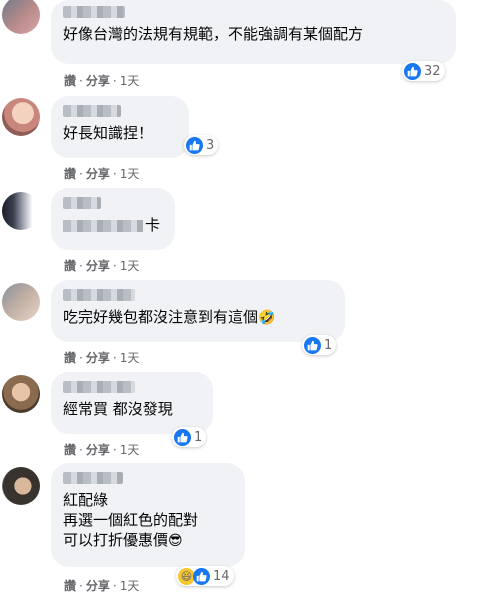 The height and width of the screenshot is (600, 500). Describe the element at coordinates (267, 318) in the screenshot. I see `rofl-emoji: 🤣` at that location.